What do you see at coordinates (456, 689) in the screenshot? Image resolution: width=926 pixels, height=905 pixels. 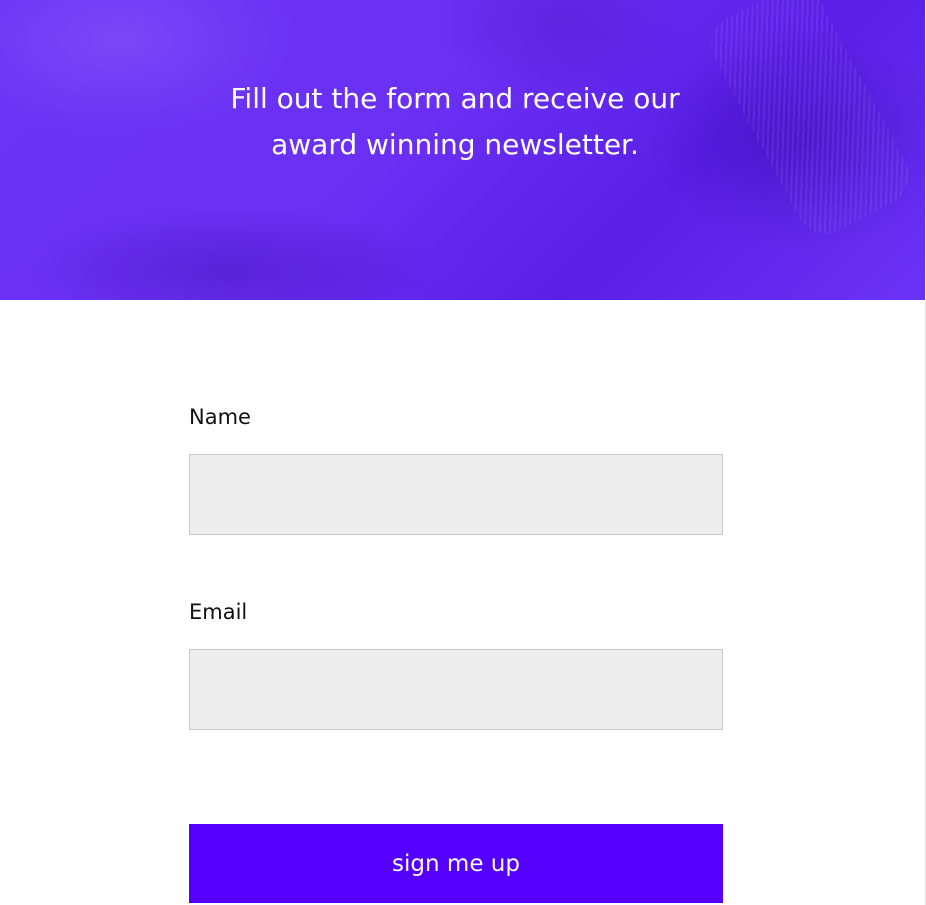 I see `email-input` at bounding box center [456, 689].